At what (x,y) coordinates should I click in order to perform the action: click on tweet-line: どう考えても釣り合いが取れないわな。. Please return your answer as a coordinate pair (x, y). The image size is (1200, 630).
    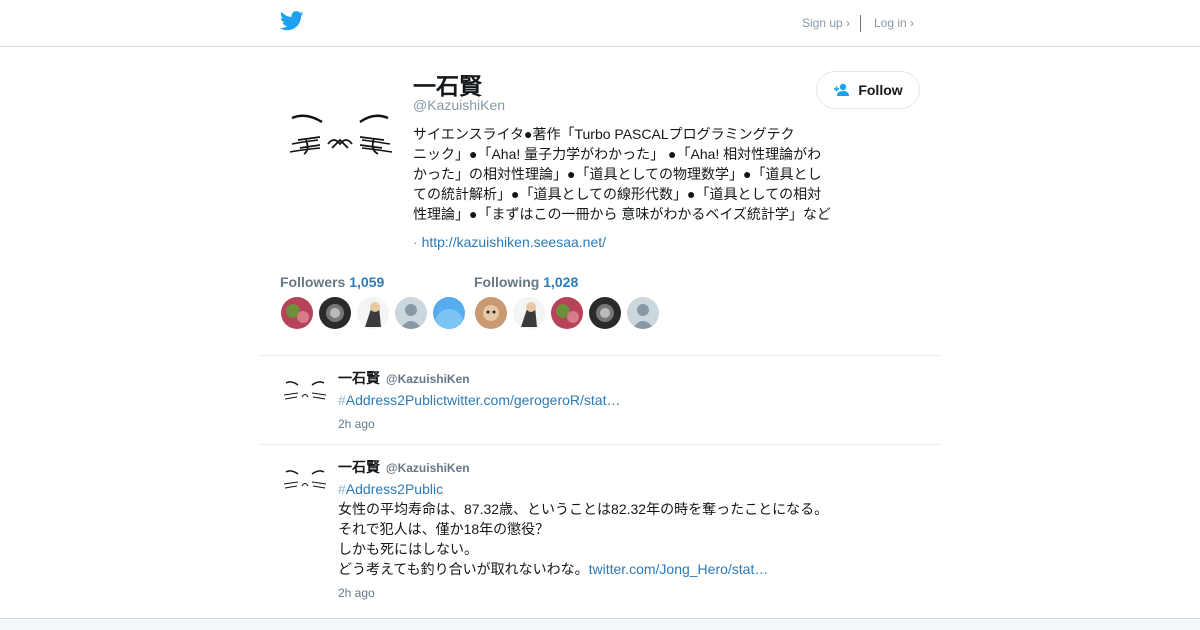
    Looking at the image, I should click on (463, 569).